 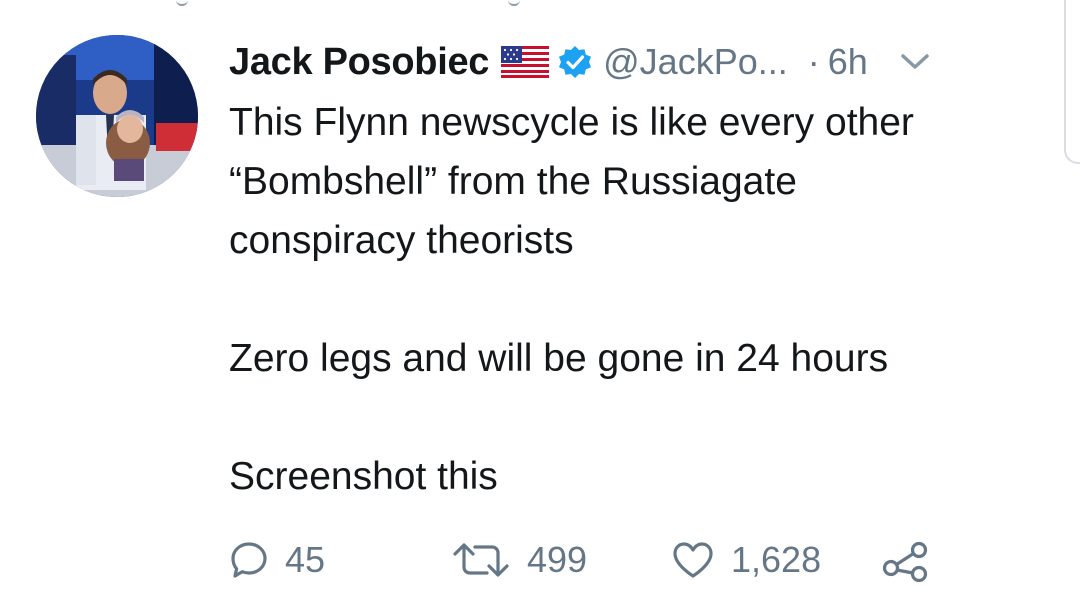 I want to click on share-icon, so click(x=905, y=561).